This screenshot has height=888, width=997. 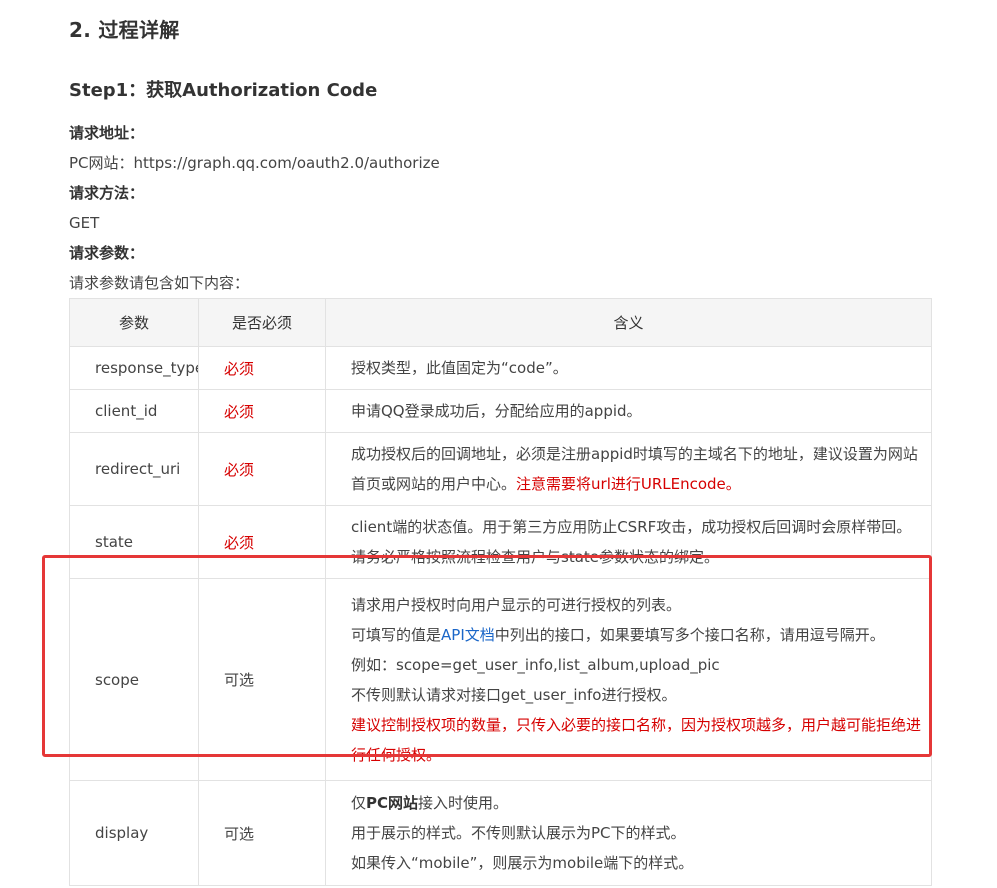 I want to click on param-name: client_id, so click(x=134, y=411).